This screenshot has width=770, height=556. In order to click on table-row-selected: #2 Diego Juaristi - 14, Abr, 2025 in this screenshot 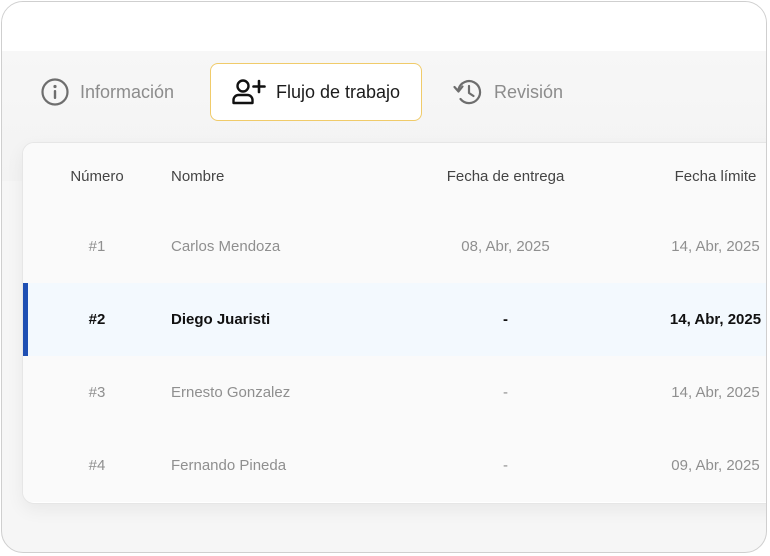, I will do `click(394, 319)`.